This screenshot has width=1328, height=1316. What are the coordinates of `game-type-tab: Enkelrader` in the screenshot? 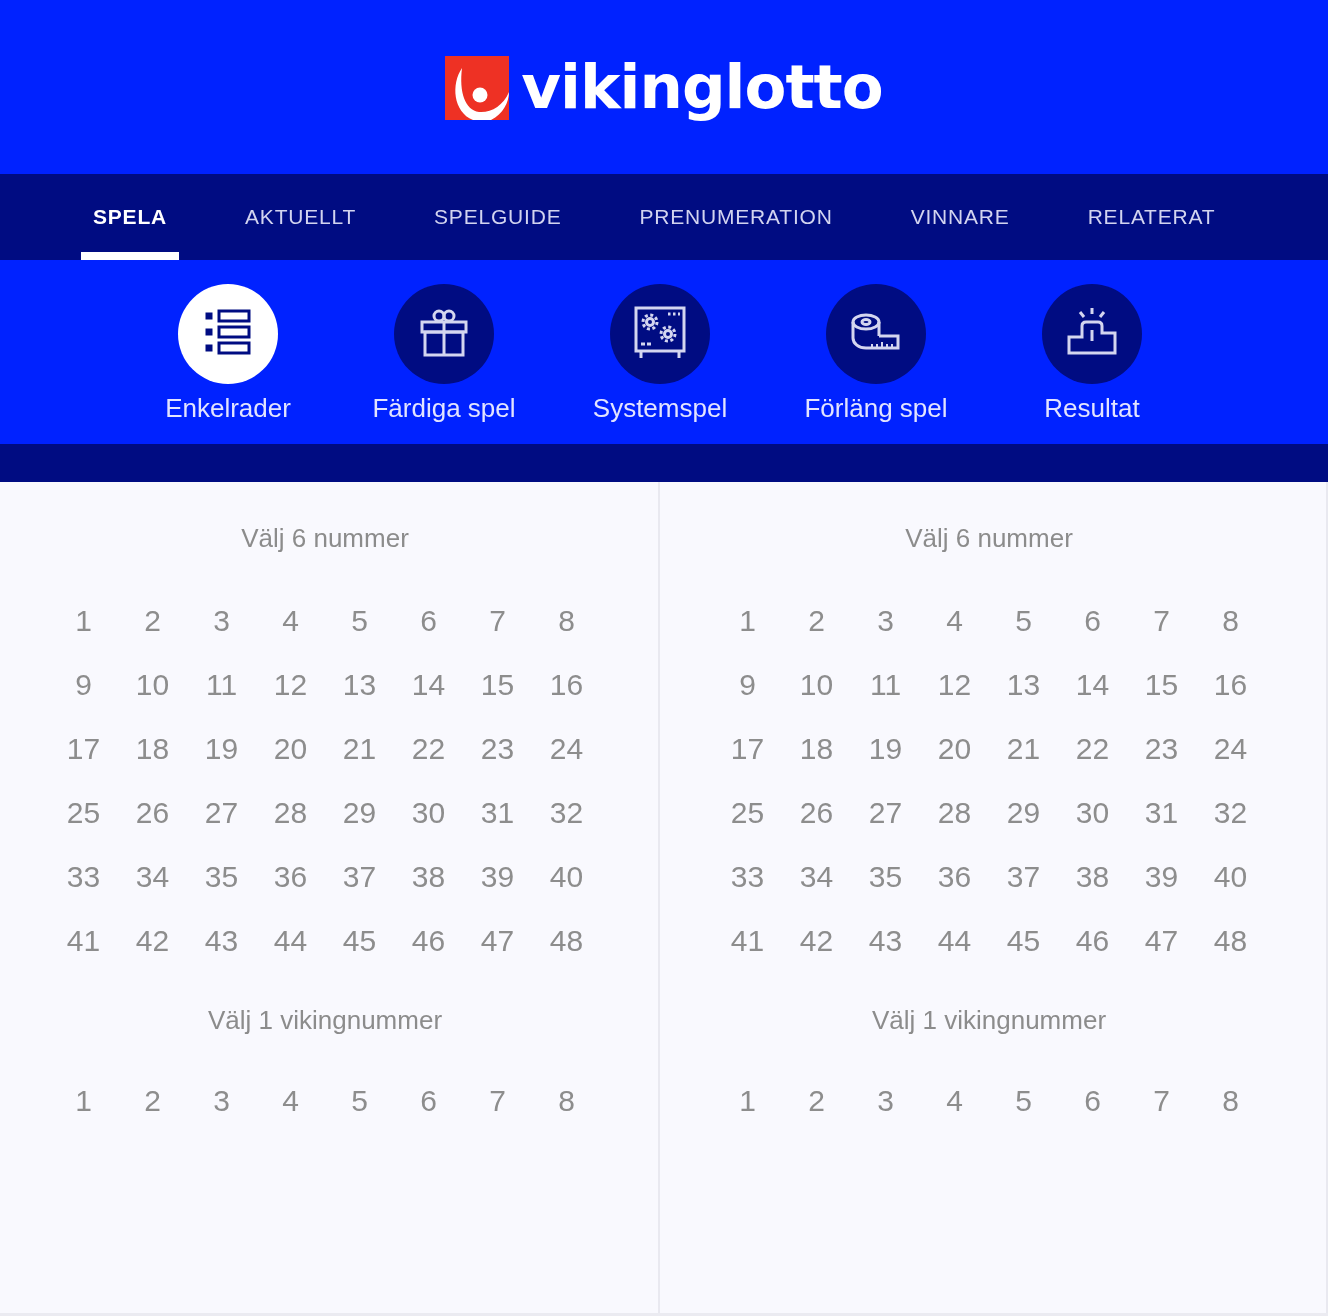 It's located at (228, 353).